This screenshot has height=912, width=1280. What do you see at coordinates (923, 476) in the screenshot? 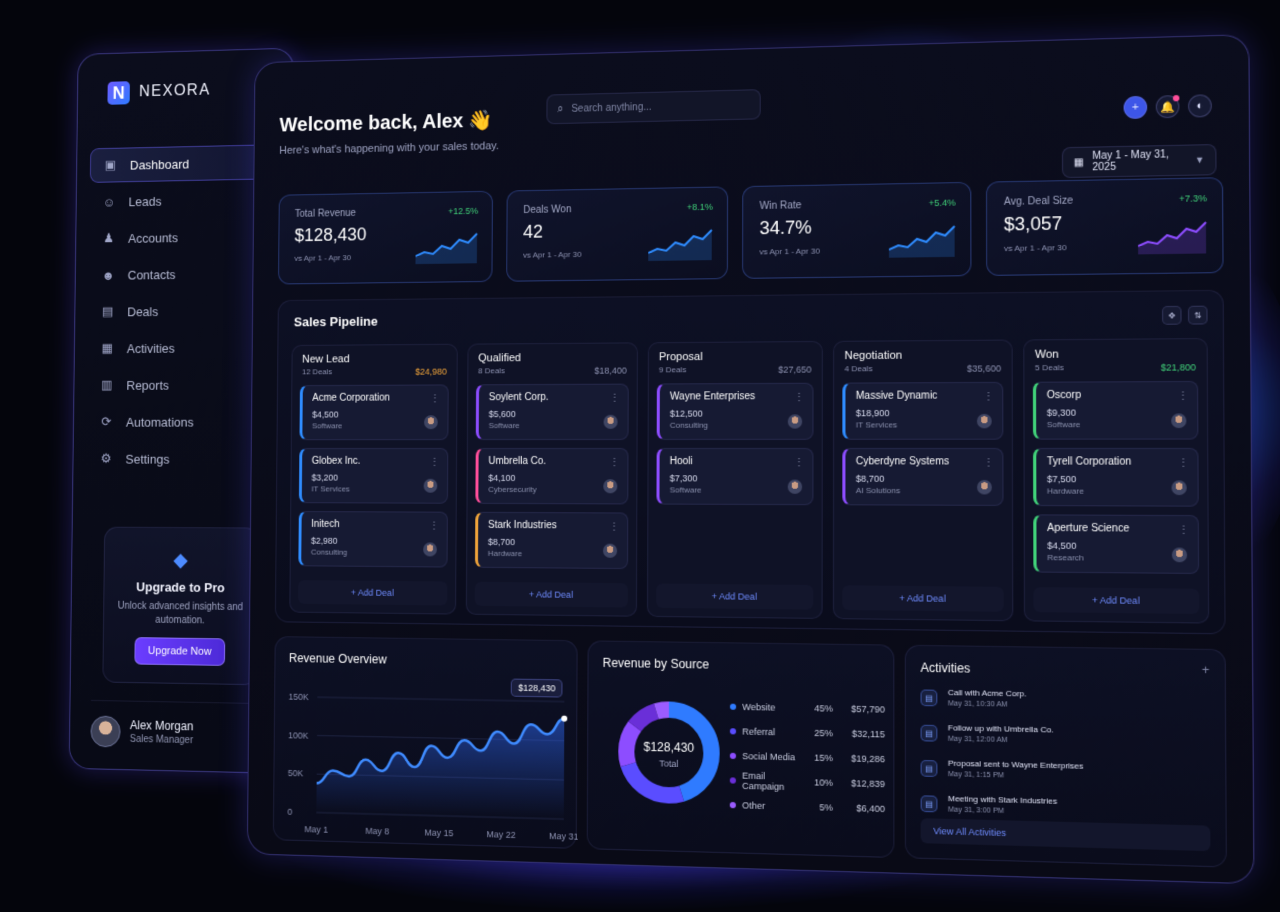
I see `deal-card: Cyberdyne Systems $8,700 AI Solutions ⋮` at bounding box center [923, 476].